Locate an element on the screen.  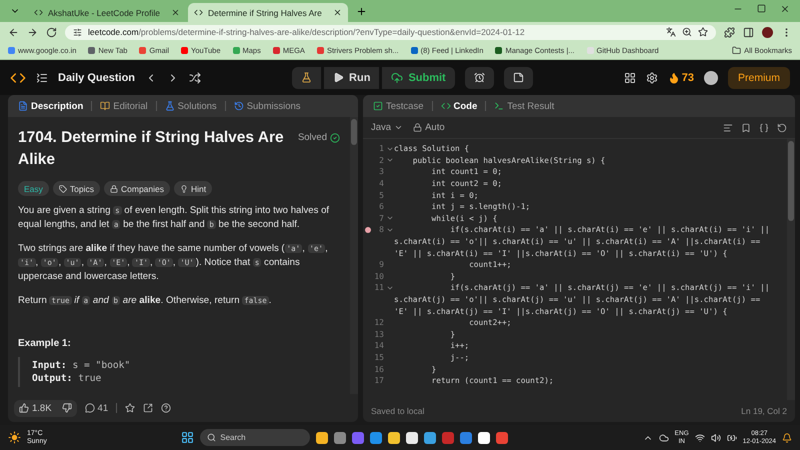
sun-icon is located at coordinates (14, 437).